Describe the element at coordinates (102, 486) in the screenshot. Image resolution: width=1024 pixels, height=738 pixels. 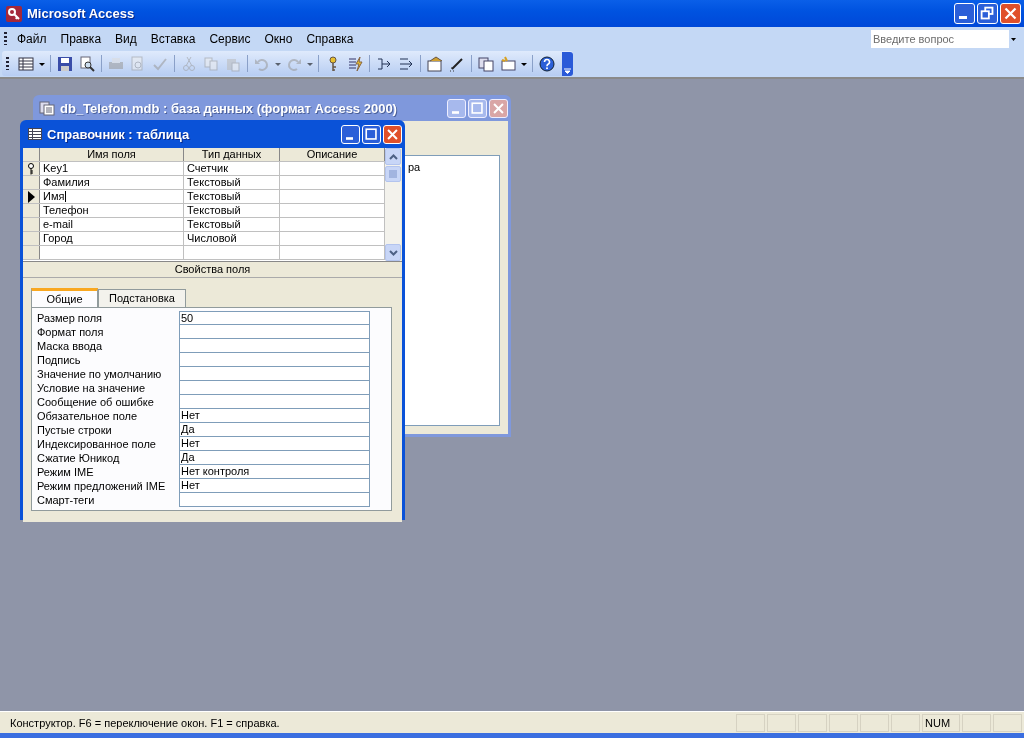
I see `property-label: Режим предложений IME` at that location.